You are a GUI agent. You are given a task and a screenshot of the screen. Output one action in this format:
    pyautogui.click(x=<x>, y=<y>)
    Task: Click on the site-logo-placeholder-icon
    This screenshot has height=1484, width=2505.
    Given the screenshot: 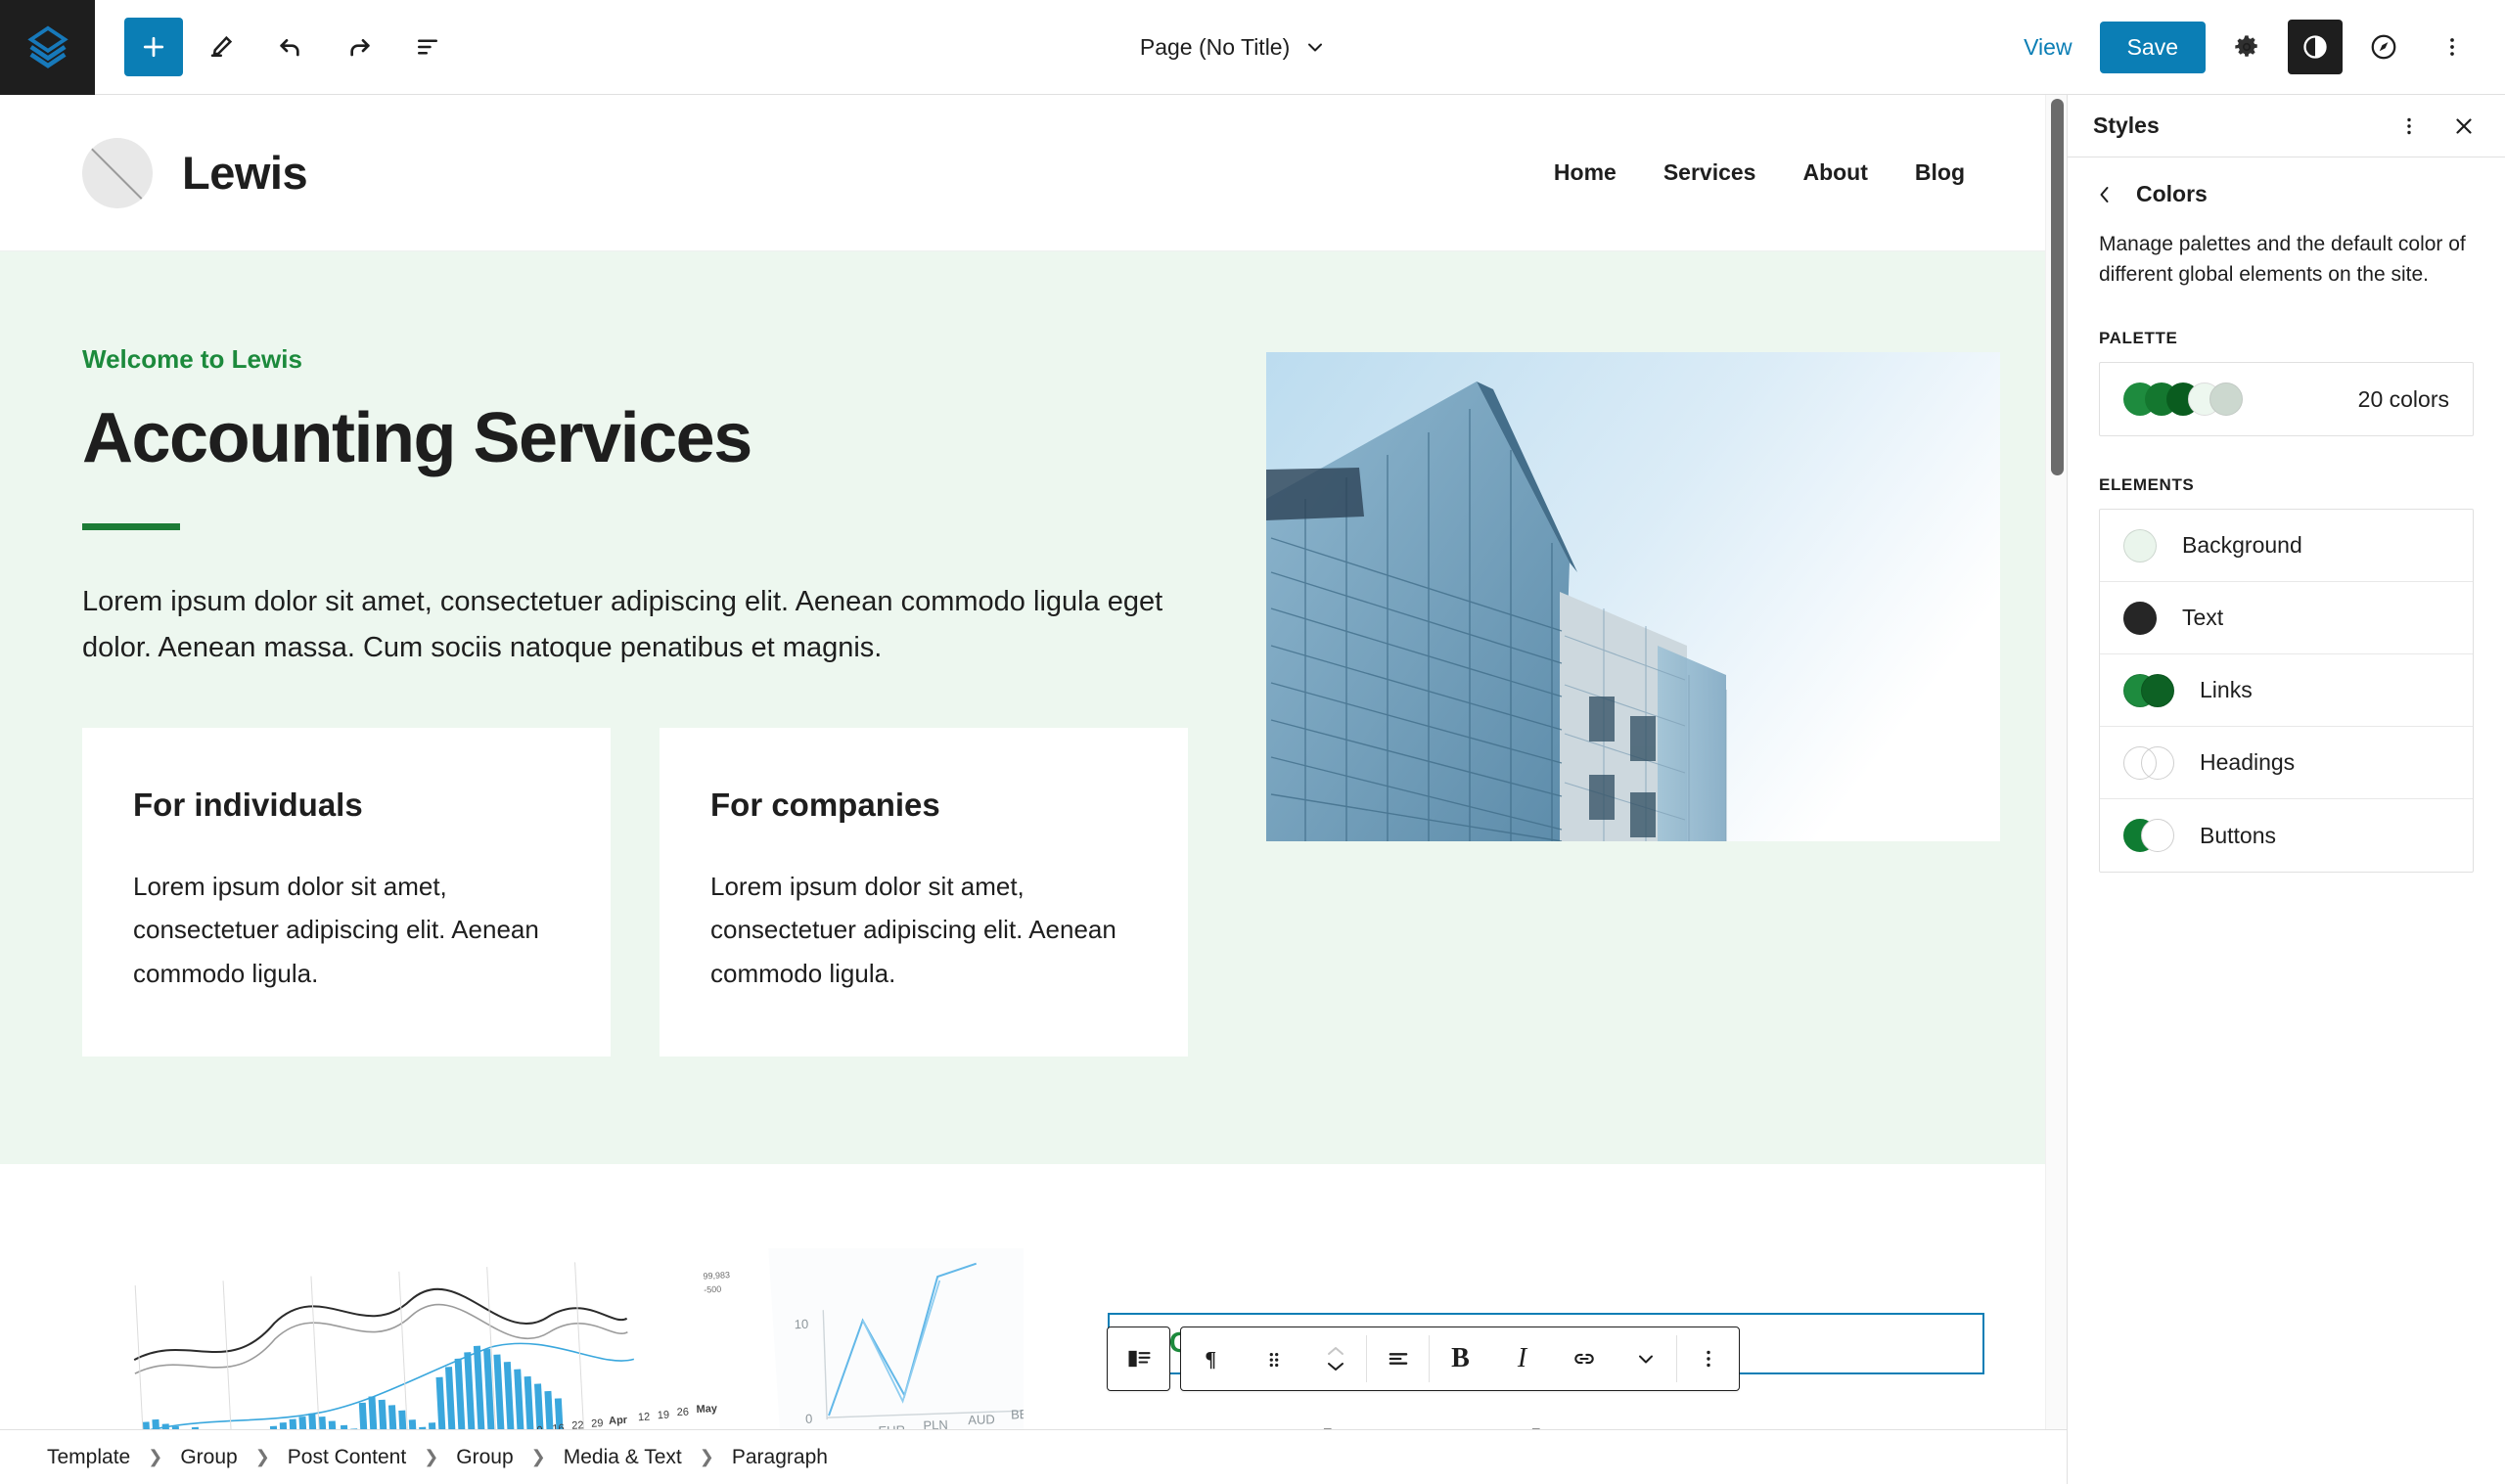 What is the action you would take?
    pyautogui.click(x=117, y=172)
    